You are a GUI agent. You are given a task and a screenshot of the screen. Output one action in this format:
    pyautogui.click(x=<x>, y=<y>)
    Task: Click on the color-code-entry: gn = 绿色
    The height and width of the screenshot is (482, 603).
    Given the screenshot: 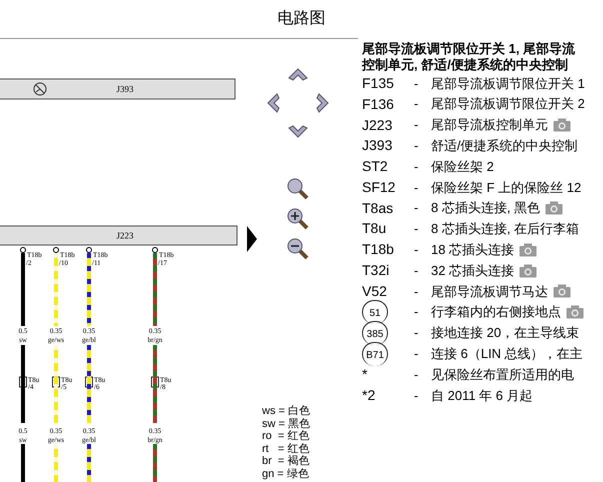 What is the action you would take?
    pyautogui.click(x=286, y=474)
    